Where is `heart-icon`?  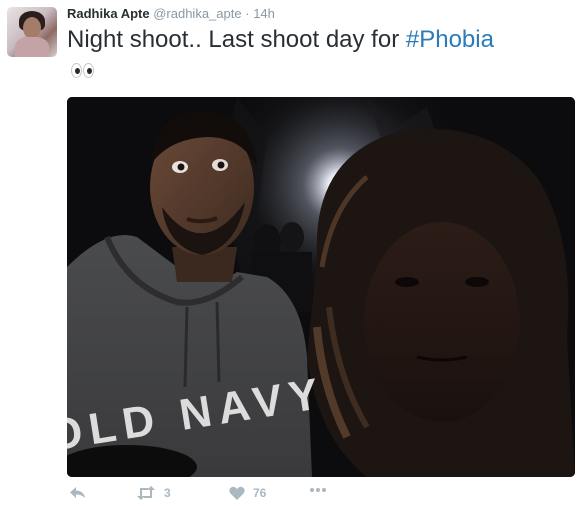
heart-icon is located at coordinates (237, 493).